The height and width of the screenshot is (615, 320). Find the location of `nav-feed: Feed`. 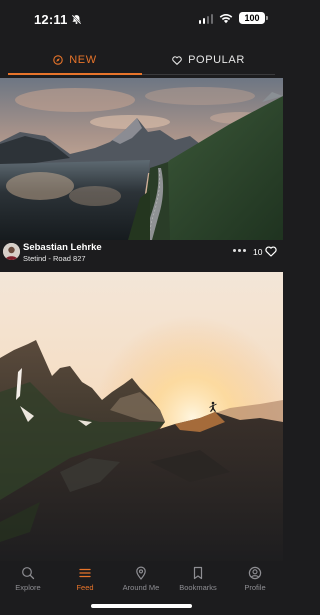

nav-feed: Feed is located at coordinates (85, 579).